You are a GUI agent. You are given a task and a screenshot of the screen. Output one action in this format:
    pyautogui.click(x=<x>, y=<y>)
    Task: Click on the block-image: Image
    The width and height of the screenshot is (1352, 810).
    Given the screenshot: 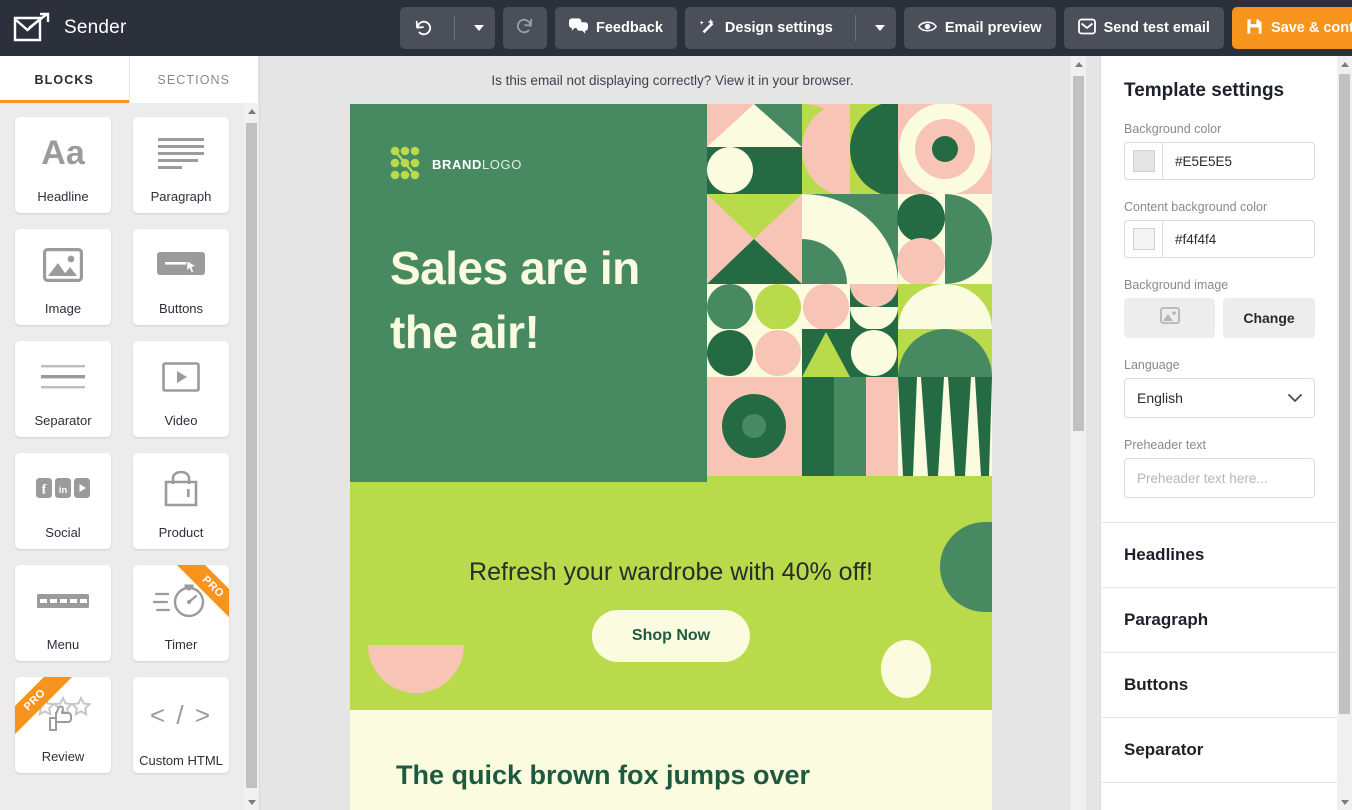 What is the action you would take?
    pyautogui.click(x=63, y=277)
    